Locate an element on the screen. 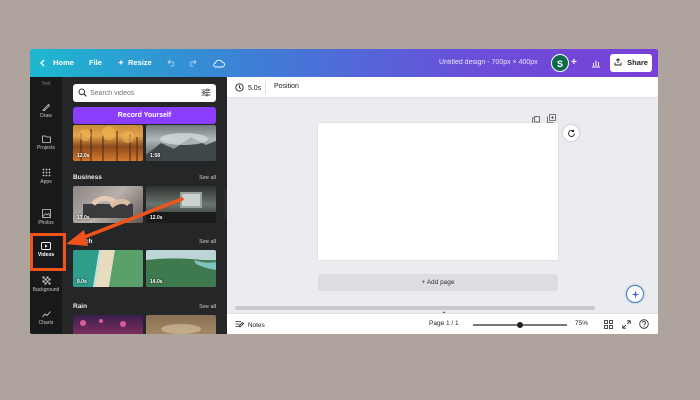 The image size is (700, 400). annotation-arrow is located at coordinates (125, 221).